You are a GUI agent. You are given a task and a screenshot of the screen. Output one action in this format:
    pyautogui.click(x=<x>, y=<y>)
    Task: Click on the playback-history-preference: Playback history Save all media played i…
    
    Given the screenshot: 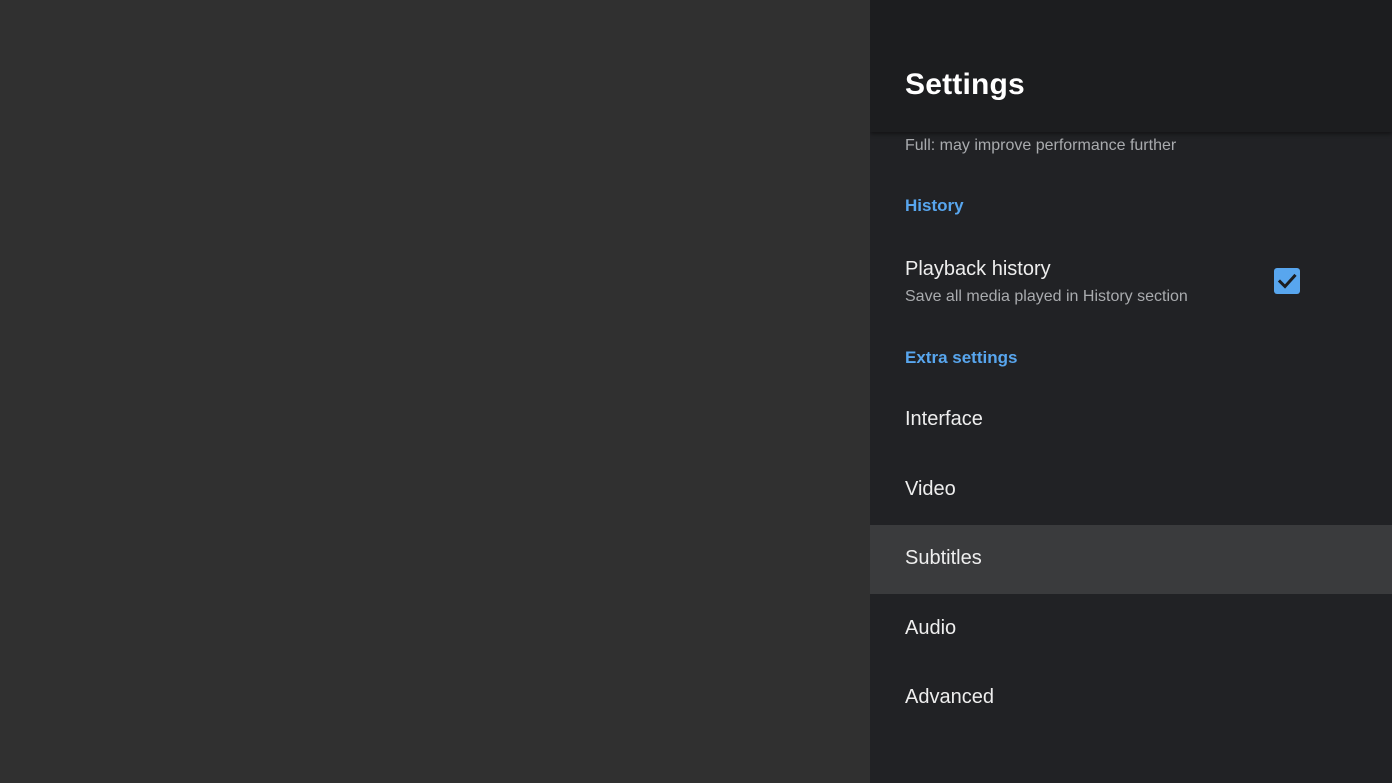 What is the action you would take?
    pyautogui.click(x=1131, y=281)
    